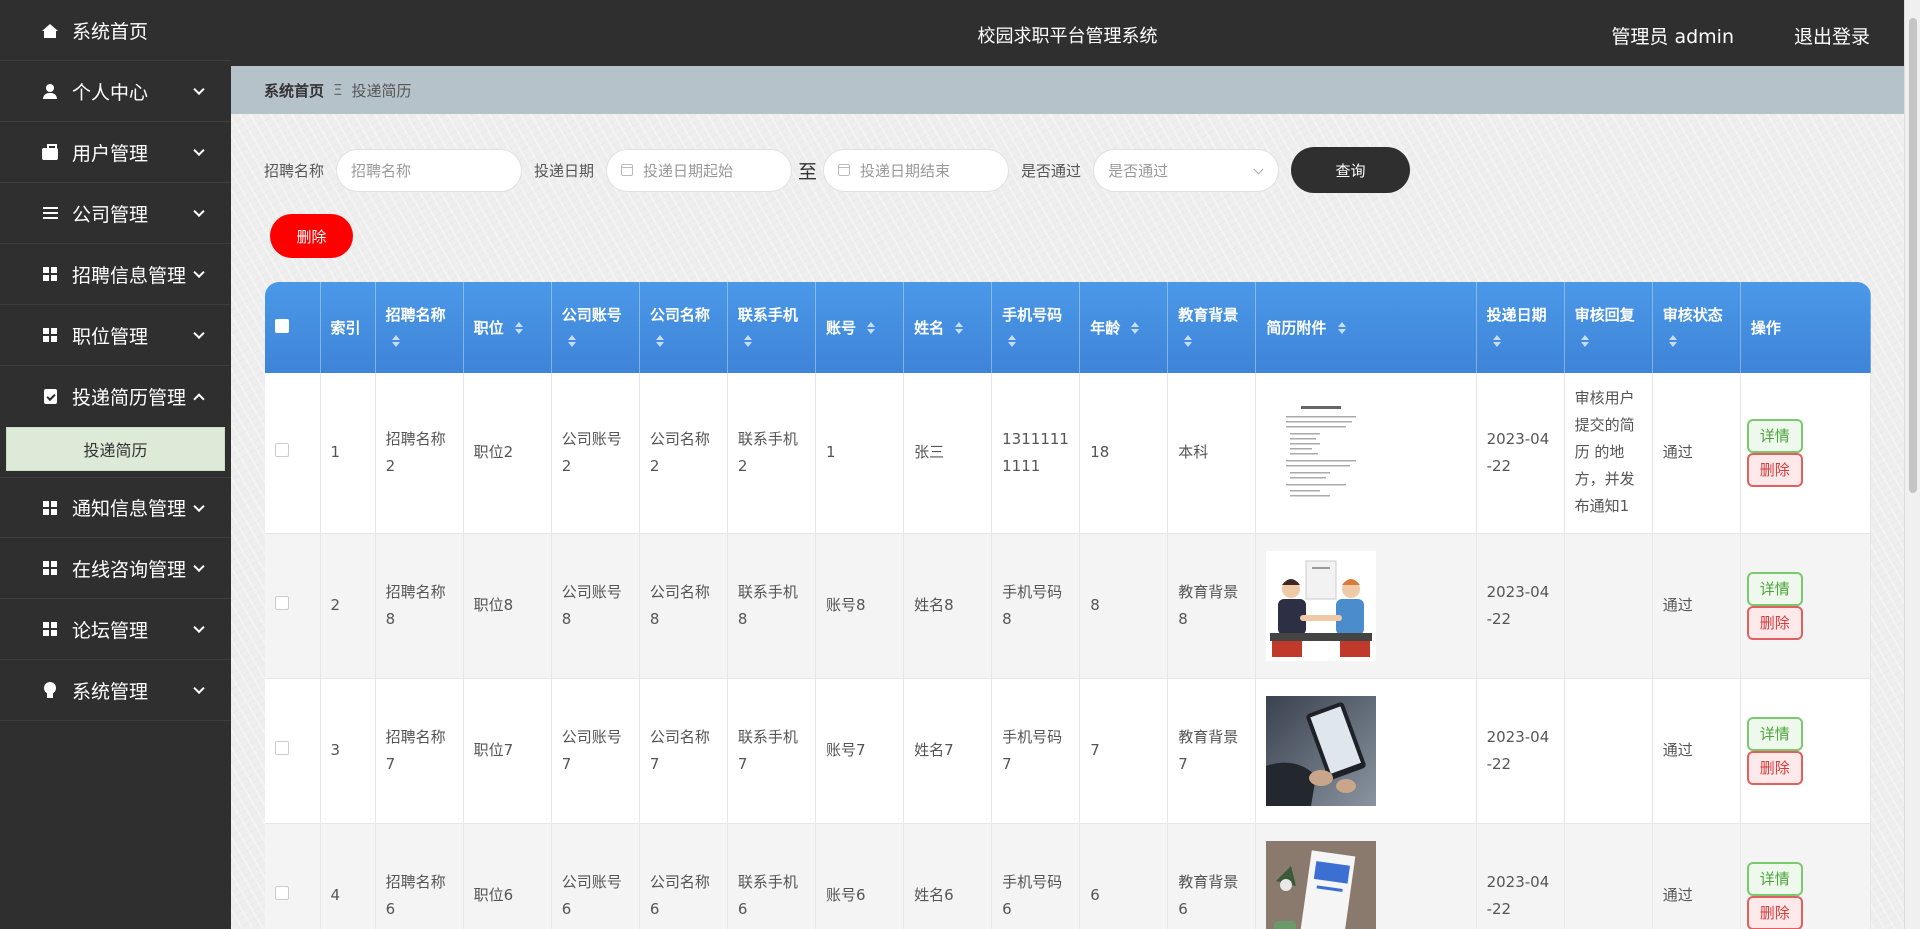 The image size is (1920, 929). Describe the element at coordinates (115, 629) in the screenshot. I see `sidebar-item-forum: 论坛管理` at that location.